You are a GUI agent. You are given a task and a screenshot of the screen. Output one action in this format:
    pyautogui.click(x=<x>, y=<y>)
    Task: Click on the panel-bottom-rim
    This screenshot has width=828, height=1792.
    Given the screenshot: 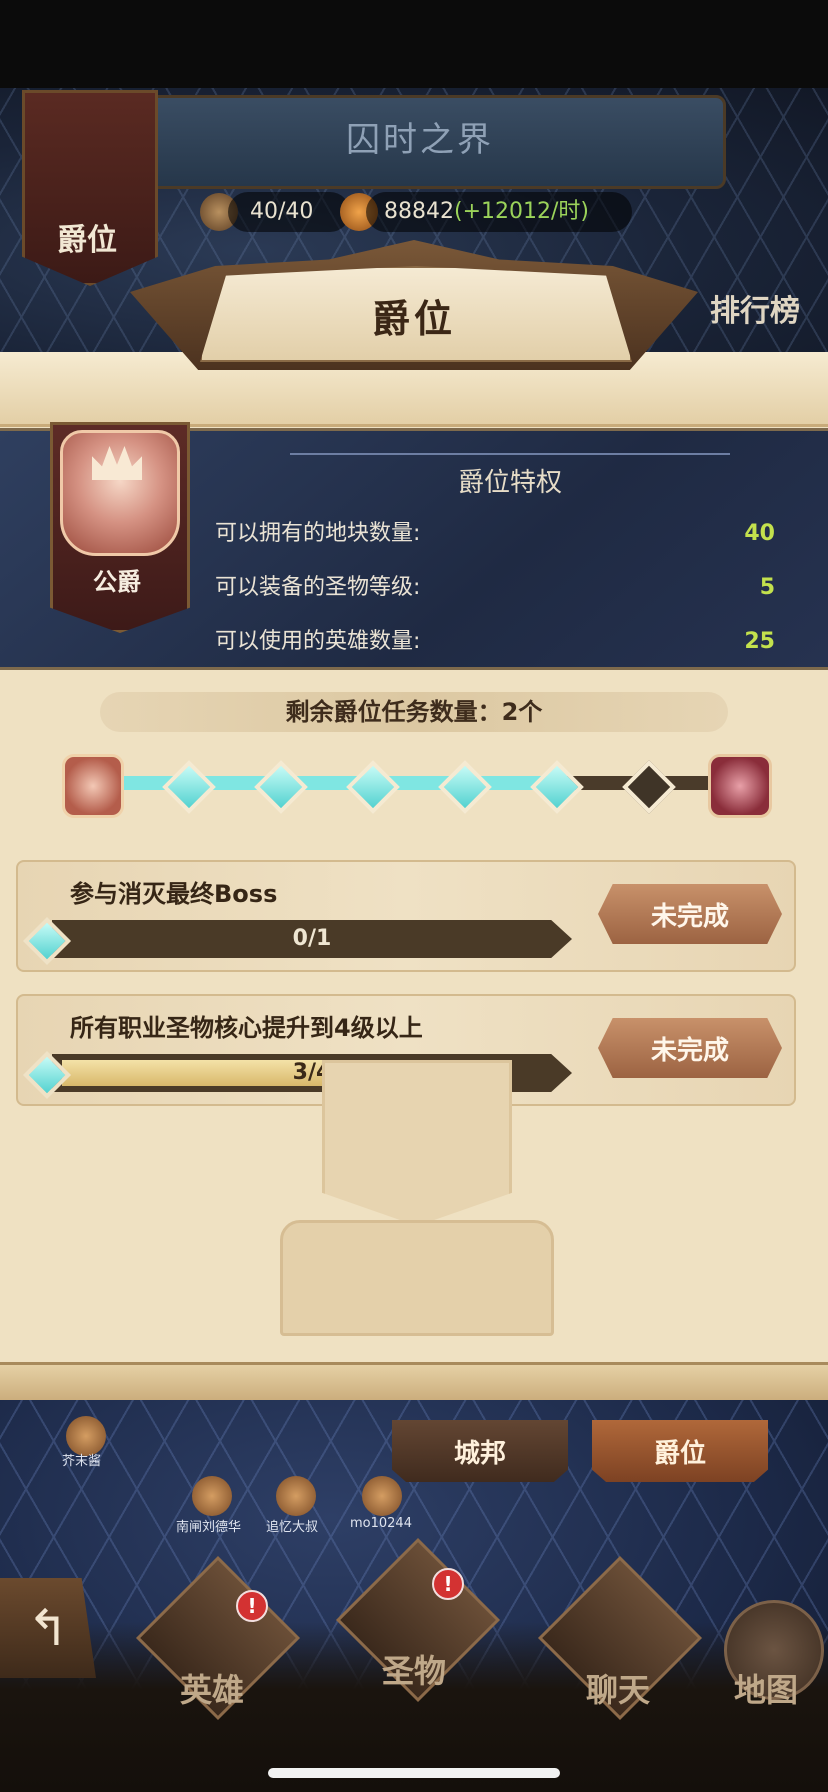 What is the action you would take?
    pyautogui.click(x=414, y=1383)
    